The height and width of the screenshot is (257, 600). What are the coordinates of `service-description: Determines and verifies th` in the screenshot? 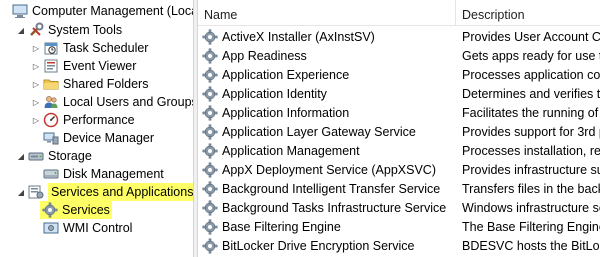 It's located at (531, 93).